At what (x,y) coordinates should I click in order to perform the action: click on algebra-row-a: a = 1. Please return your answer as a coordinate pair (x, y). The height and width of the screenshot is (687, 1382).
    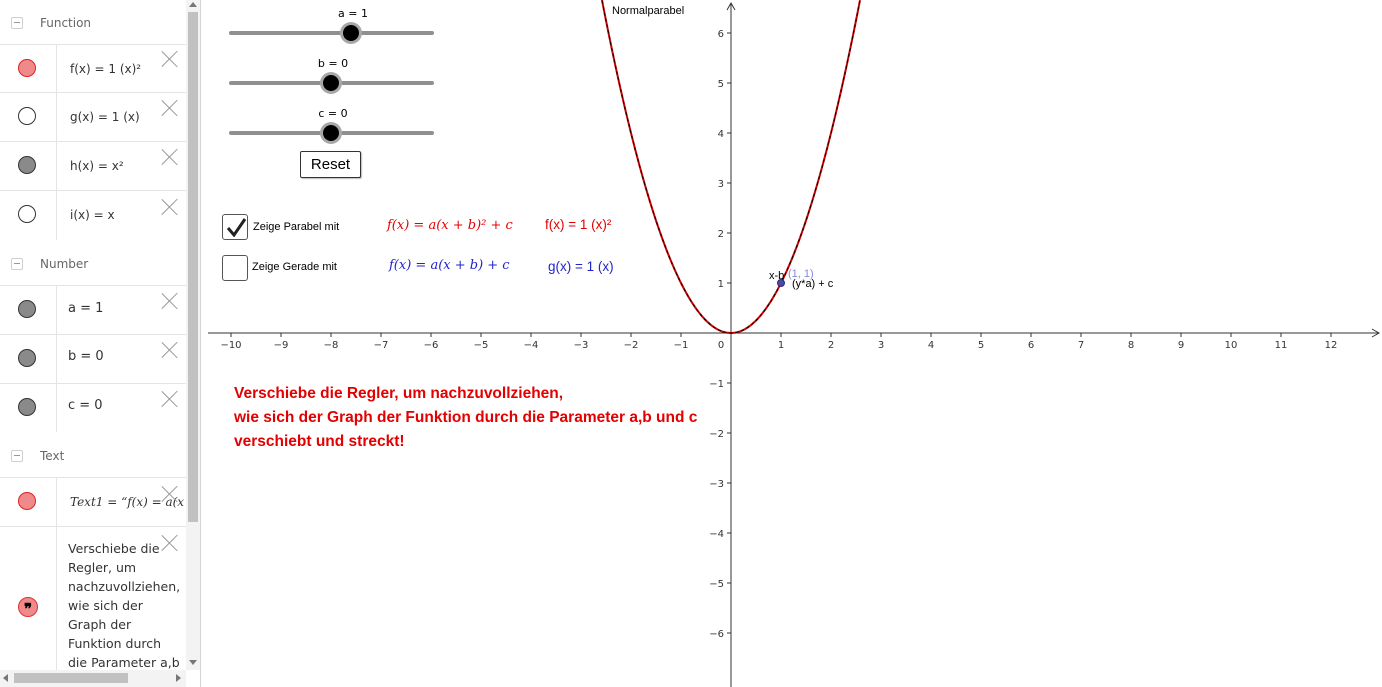
    Looking at the image, I should click on (93, 309).